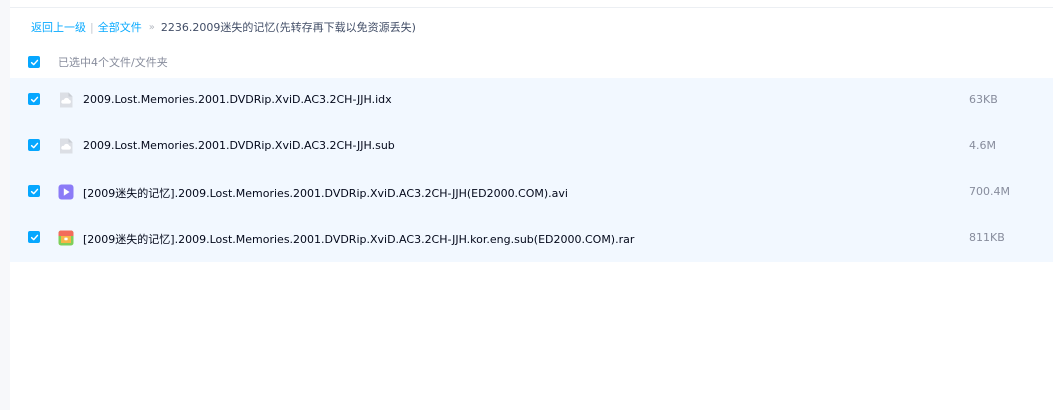 Image resolution: width=1053 pixels, height=410 pixels. Describe the element at coordinates (5, 205) in the screenshot. I see `left-panel-edge` at that location.